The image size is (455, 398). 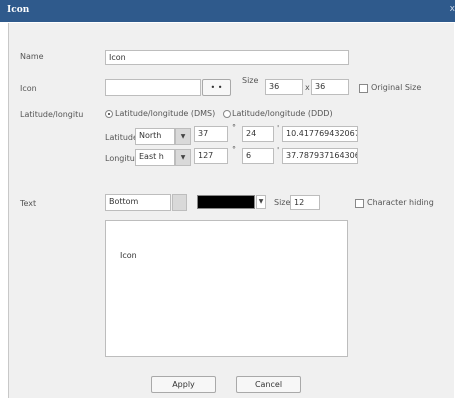 What do you see at coordinates (284, 87) in the screenshot?
I see `icon-width-input: 36` at bounding box center [284, 87].